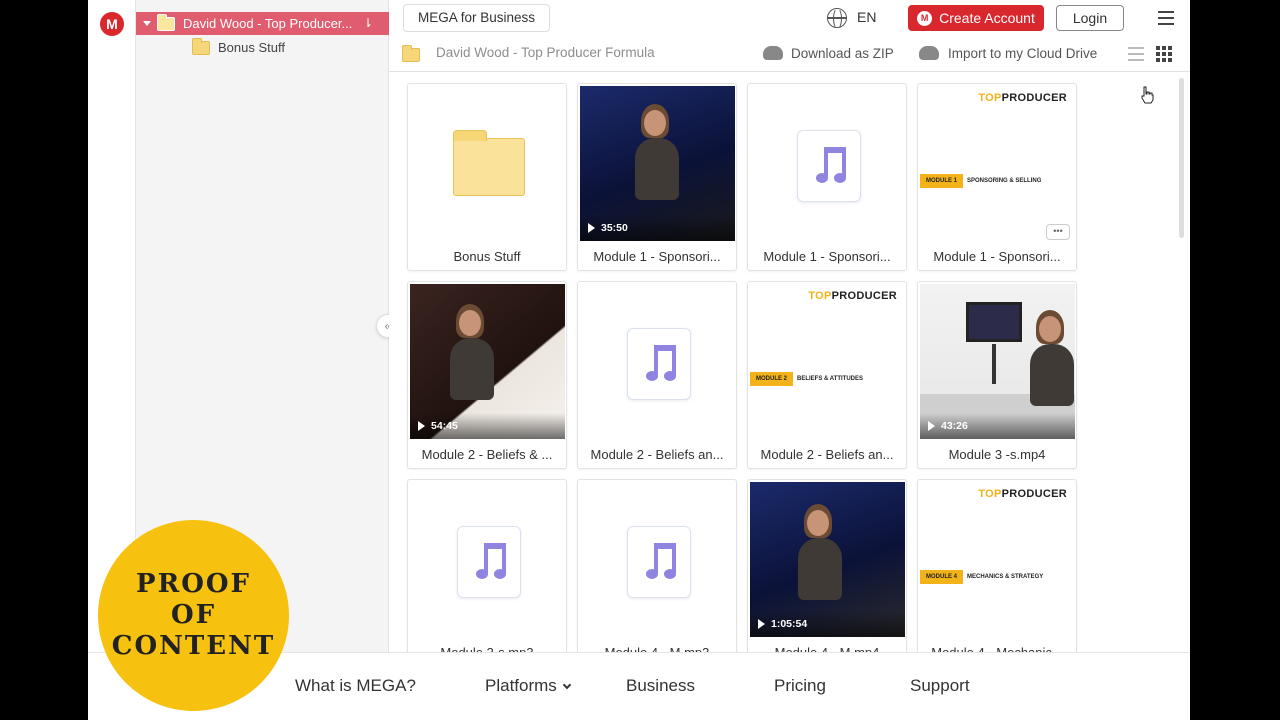 The height and width of the screenshot is (720, 1280). I want to click on duration-label: 43:26, so click(948, 426).